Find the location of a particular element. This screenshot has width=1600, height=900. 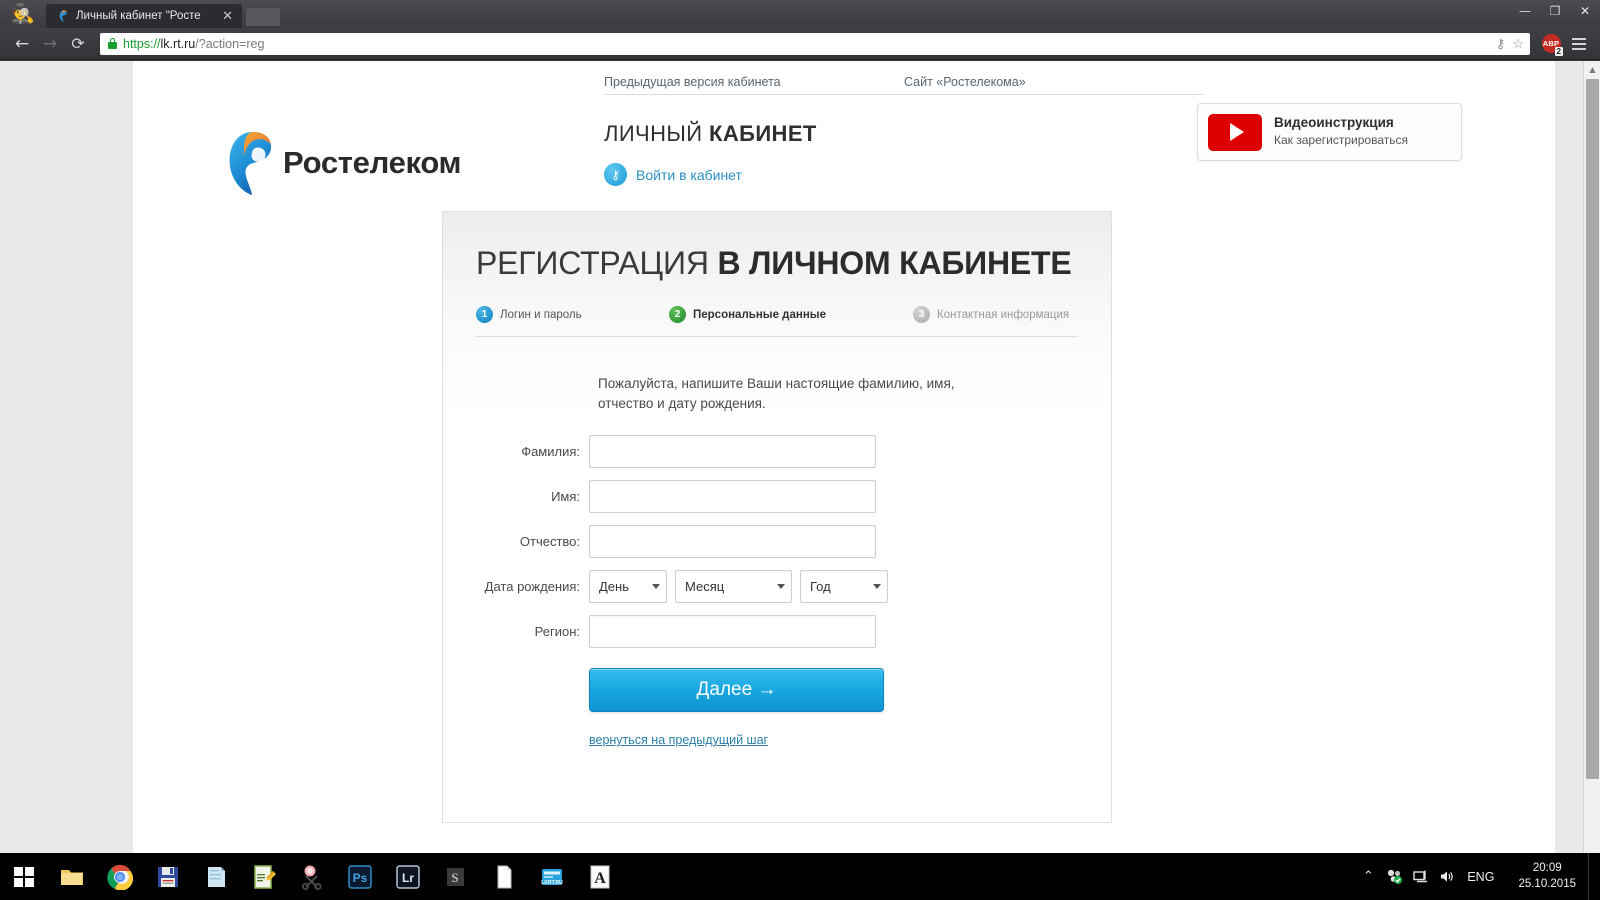

close-window-button: ✕ is located at coordinates (1585, 11).